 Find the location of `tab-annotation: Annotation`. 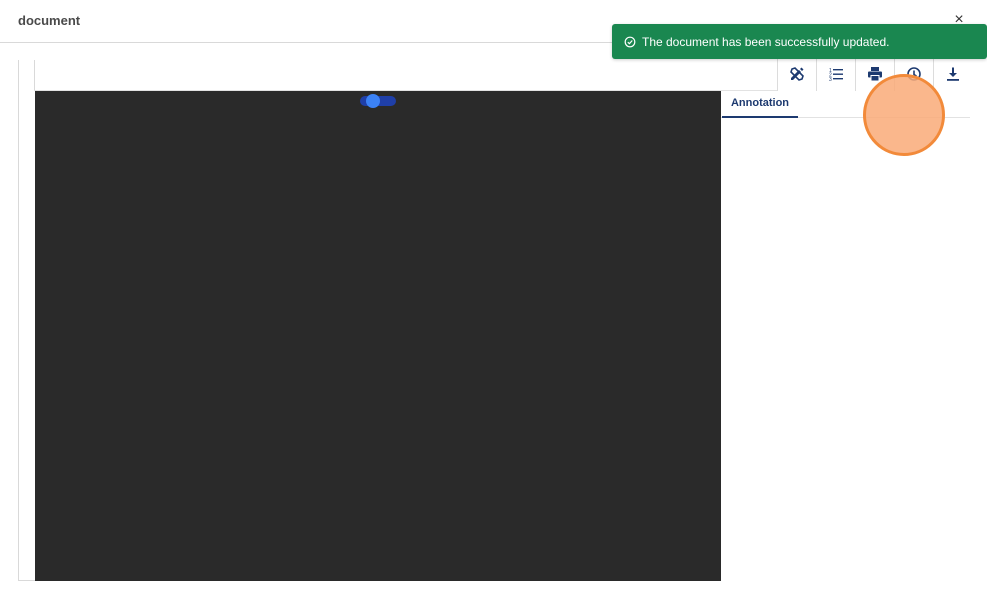

tab-annotation: Annotation is located at coordinates (760, 104).